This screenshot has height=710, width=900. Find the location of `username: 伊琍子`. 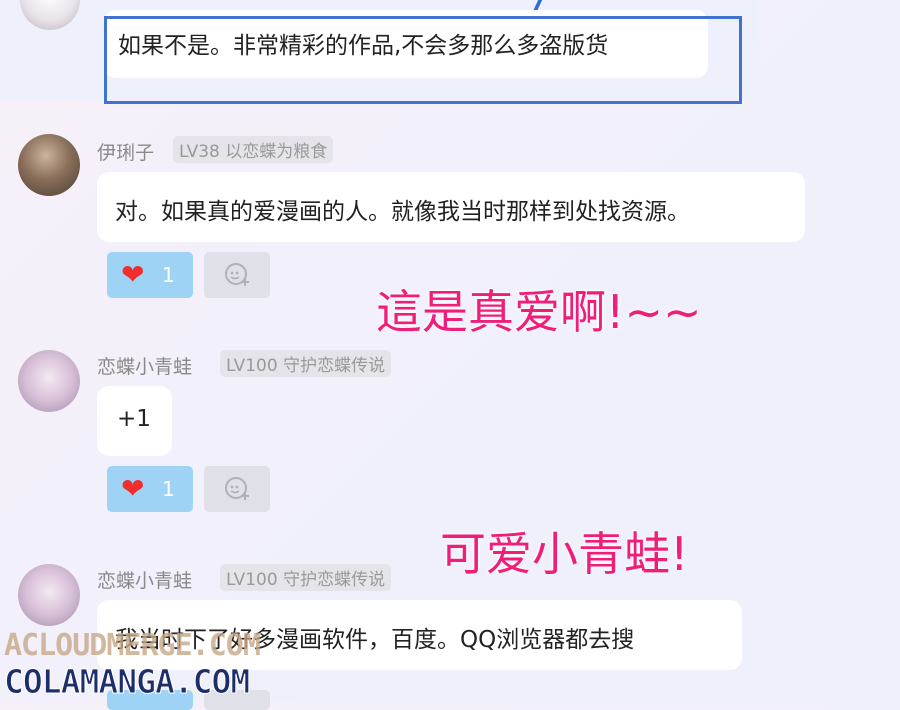

username: 伊琍子 is located at coordinates (125, 151).